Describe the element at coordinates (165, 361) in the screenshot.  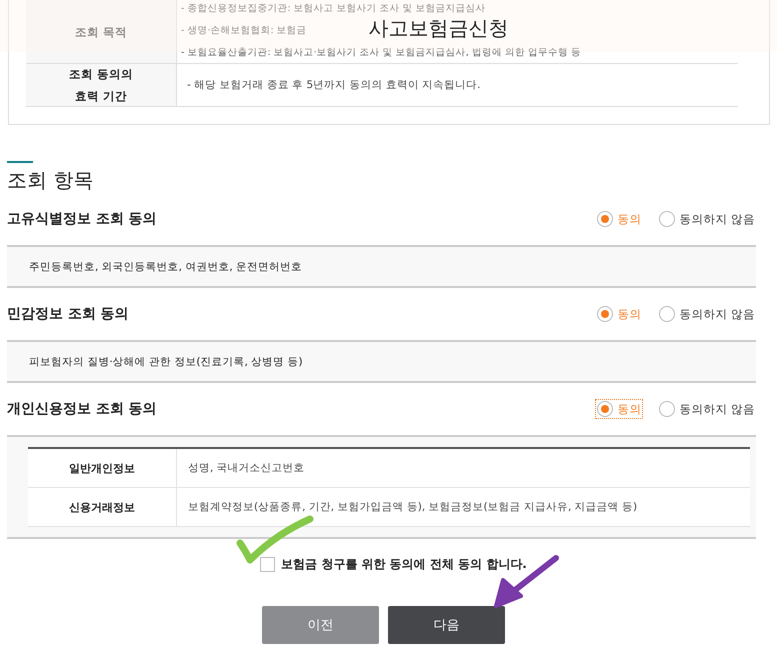
I see `detail-text: 피보험자의 질병·상해에 관한 정보(진료기록, 상병명 등)` at that location.